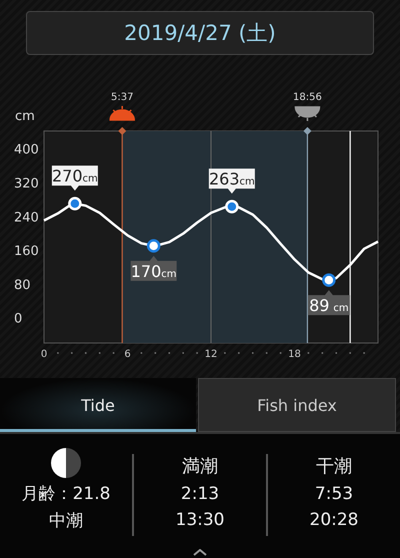 The height and width of the screenshot is (558, 400). Describe the element at coordinates (127, 354) in the screenshot. I see `x-tick-label: 6` at that location.